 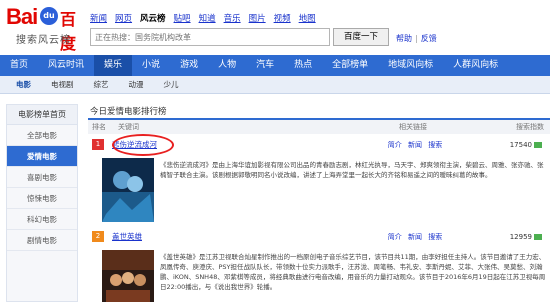 I want to click on logo-chinese: 百度, so click(x=68, y=31).